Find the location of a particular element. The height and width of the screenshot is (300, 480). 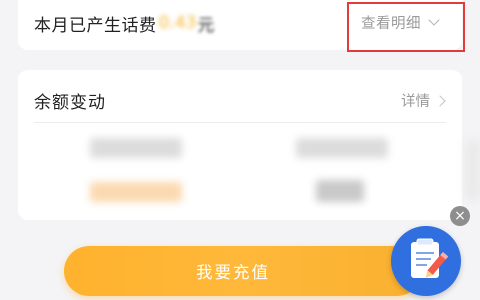

close-icon: × is located at coordinates (460, 216).